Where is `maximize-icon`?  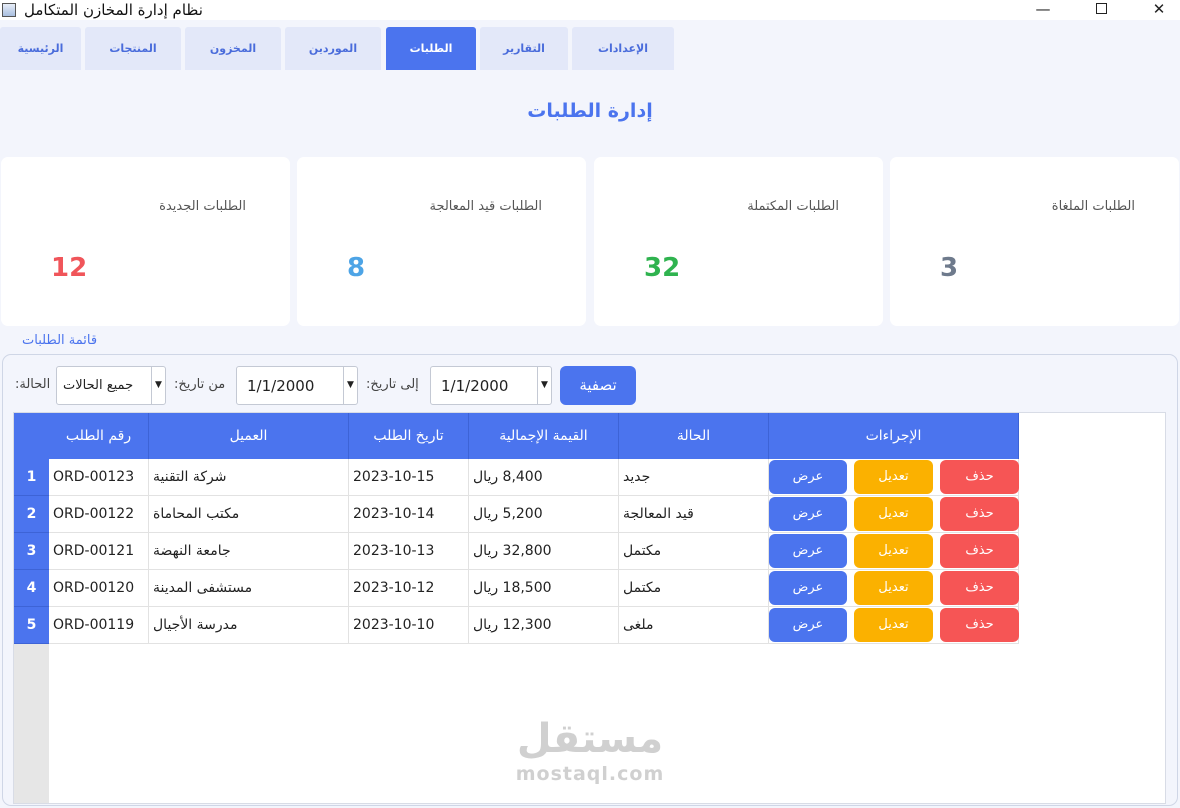 maximize-icon is located at coordinates (1101, 8).